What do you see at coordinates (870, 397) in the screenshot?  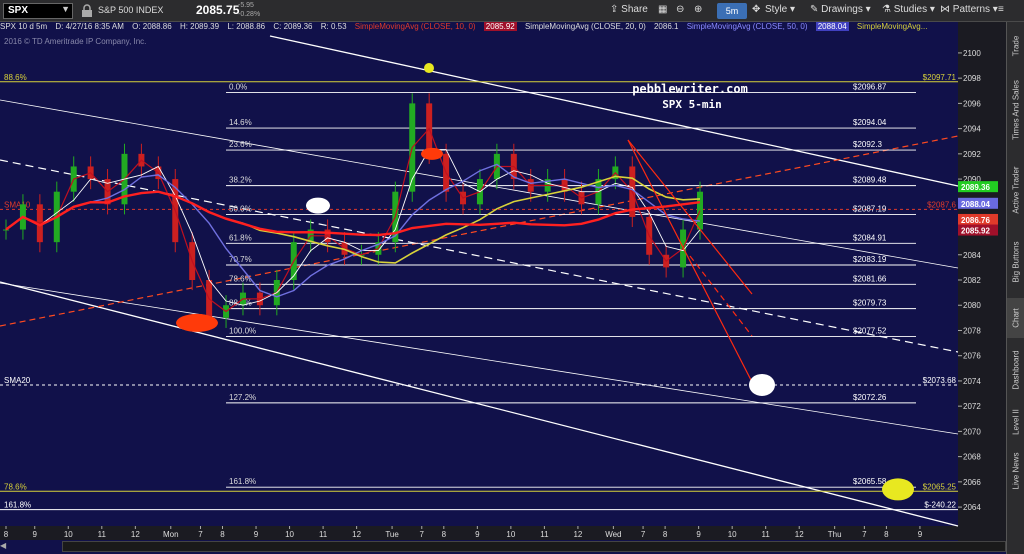 I see `fib-level-value: $2072.26` at bounding box center [870, 397].